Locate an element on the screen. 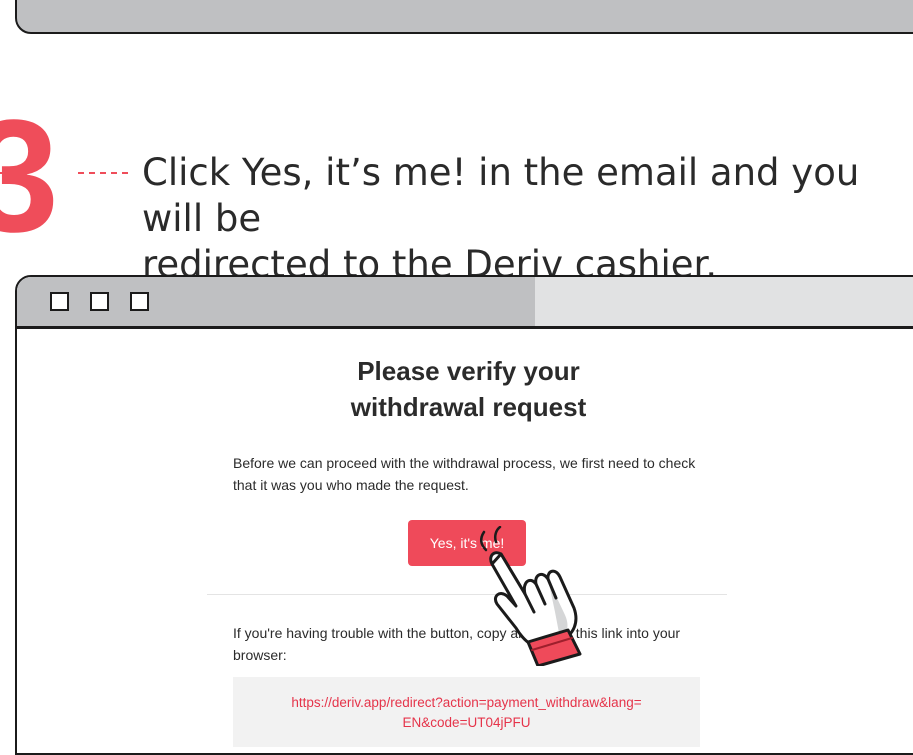 Image resolution: width=913 pixels, height=755 pixels. email-title-line-1: Please verify your is located at coordinates (468, 371).